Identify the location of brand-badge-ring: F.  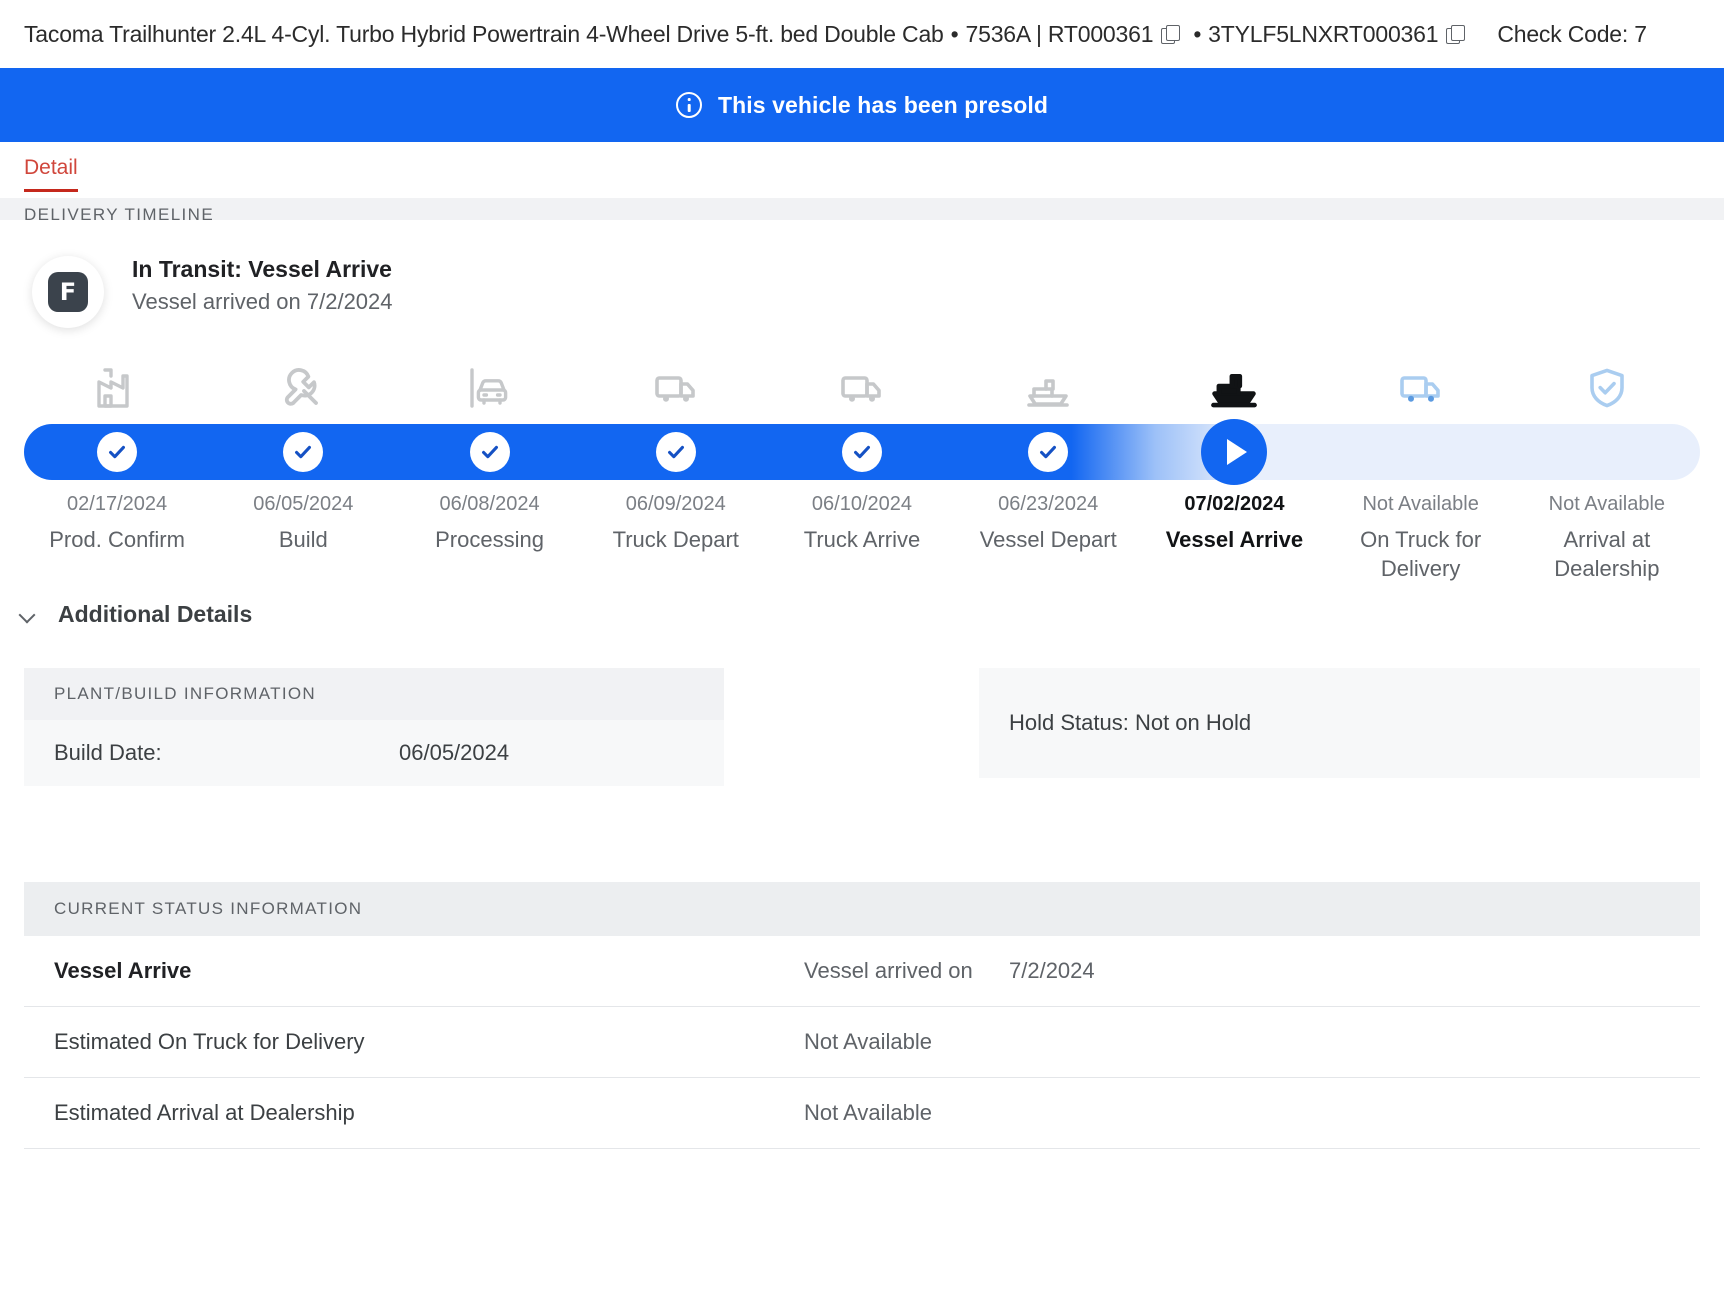
(68, 292).